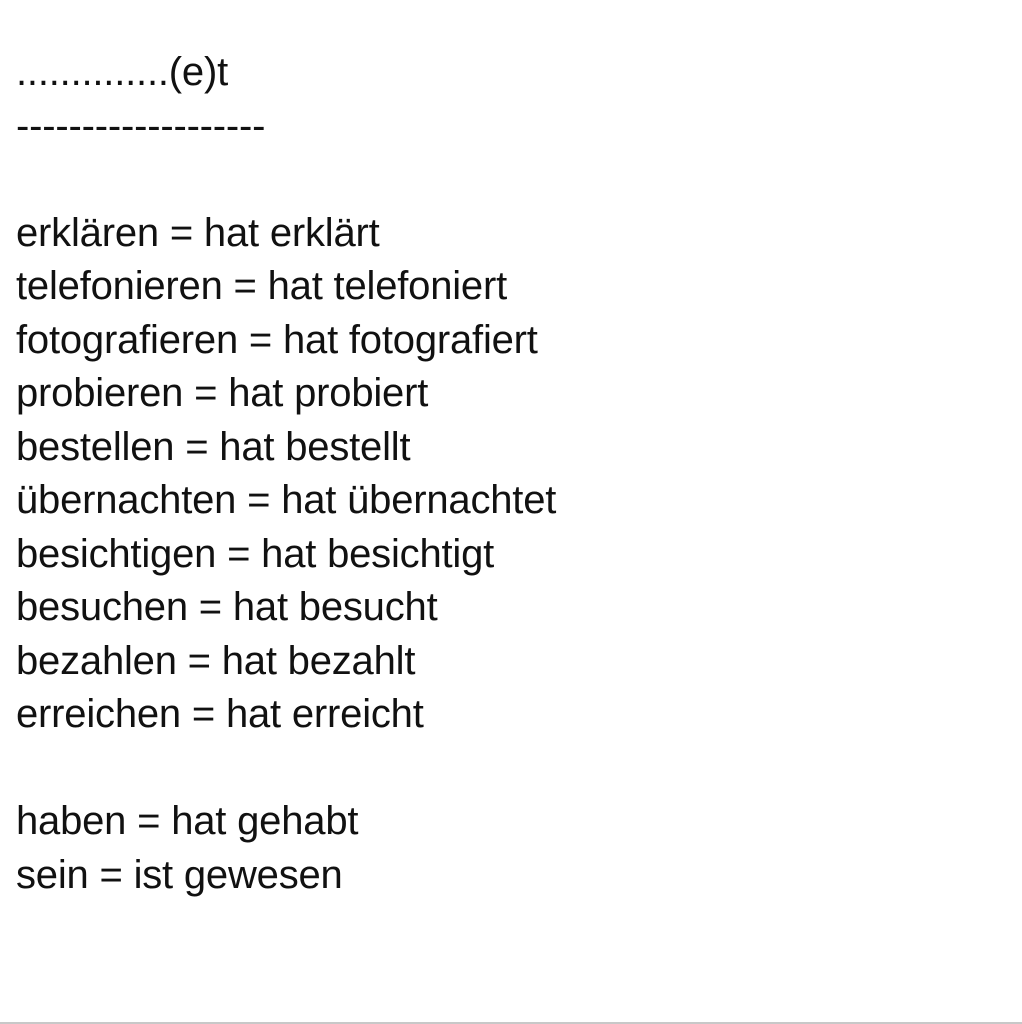 The width and height of the screenshot is (1022, 1024). I want to click on verb-line: erklären = hat erklärt, so click(198, 232).